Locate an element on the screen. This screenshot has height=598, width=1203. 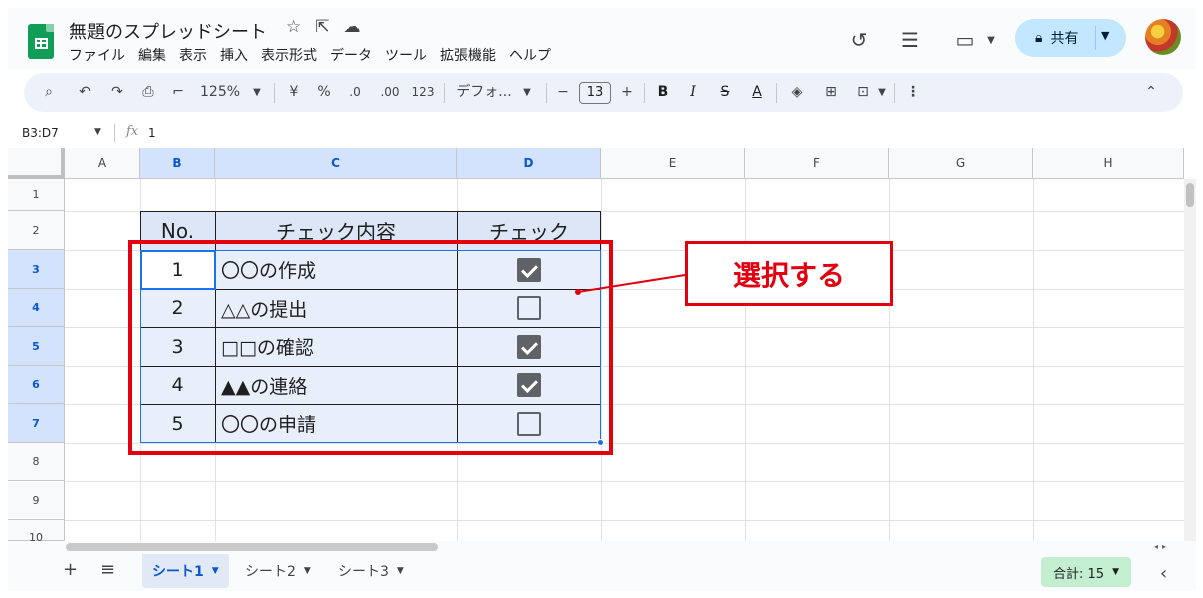
share-button: 🔒︎ 共有 ▼ is located at coordinates (1070, 38).